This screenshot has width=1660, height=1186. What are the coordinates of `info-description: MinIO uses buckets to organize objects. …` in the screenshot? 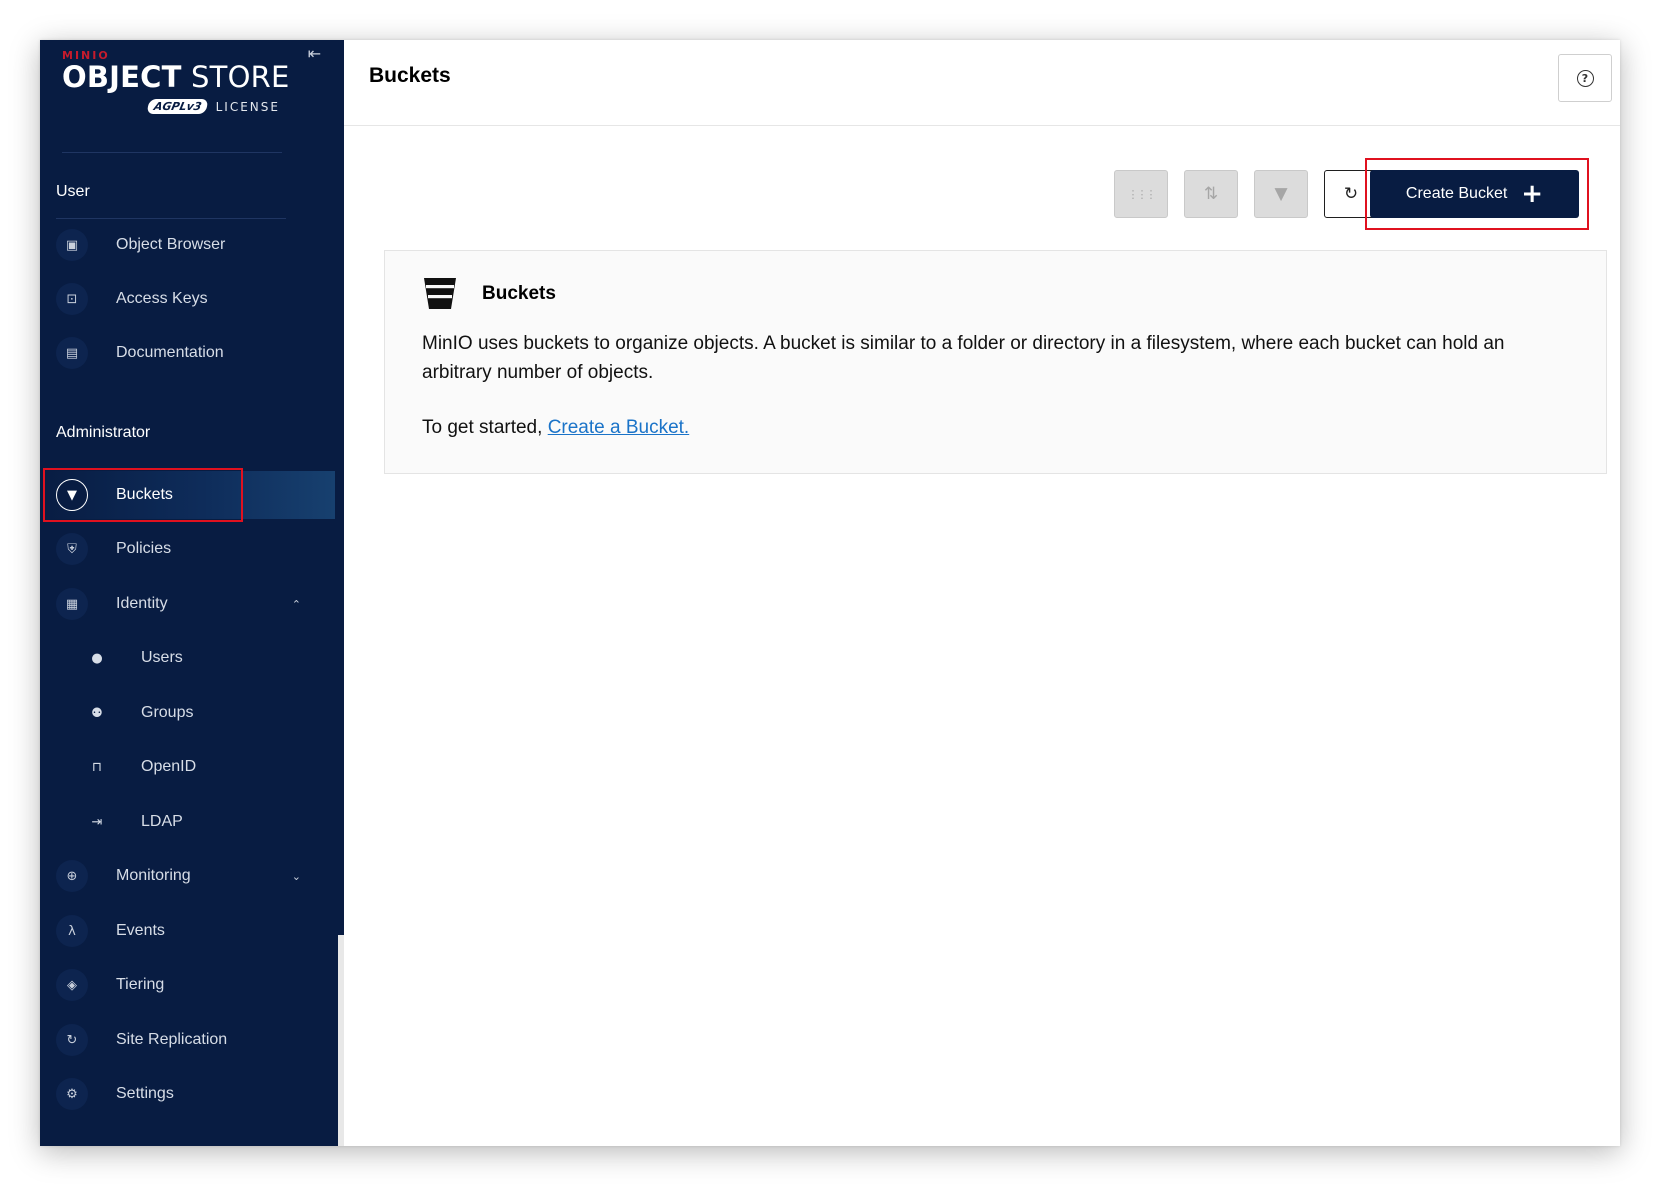 It's located at (963, 358).